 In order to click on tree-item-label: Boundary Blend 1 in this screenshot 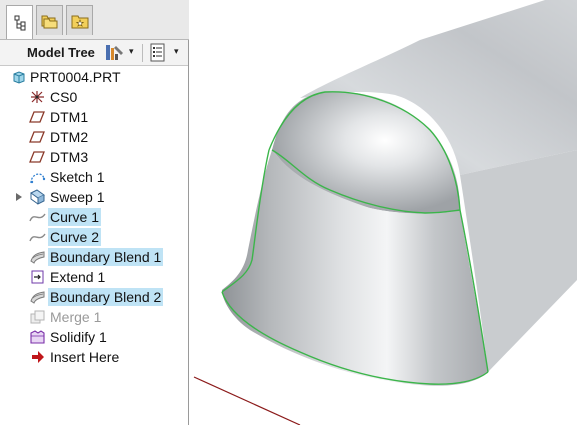, I will do `click(106, 257)`.